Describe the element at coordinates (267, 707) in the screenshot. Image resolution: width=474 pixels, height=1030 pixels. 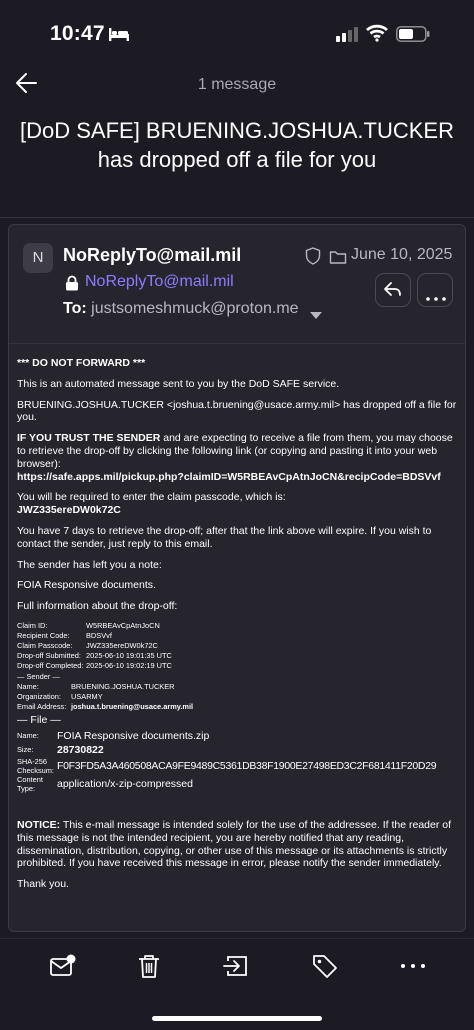
I see `sender-value: joshua.t.bruening@usace.army.mil` at that location.